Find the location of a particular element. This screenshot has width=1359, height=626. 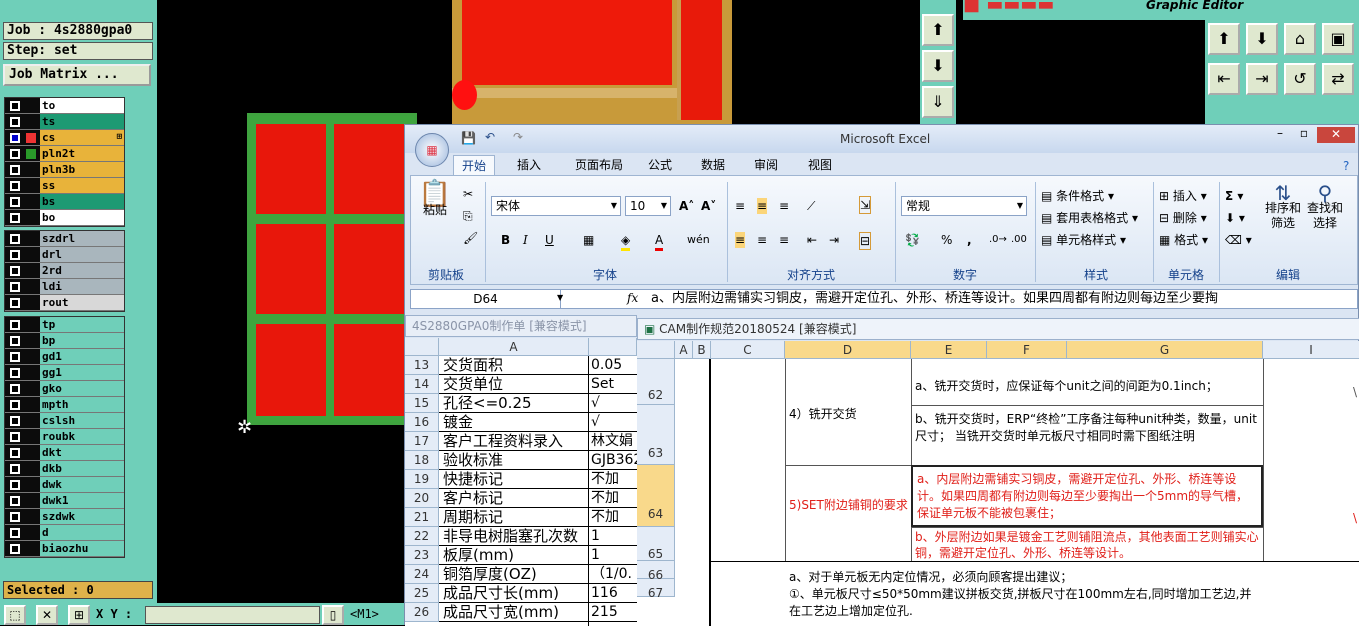

redo-icon: ↷ is located at coordinates (518, 137).